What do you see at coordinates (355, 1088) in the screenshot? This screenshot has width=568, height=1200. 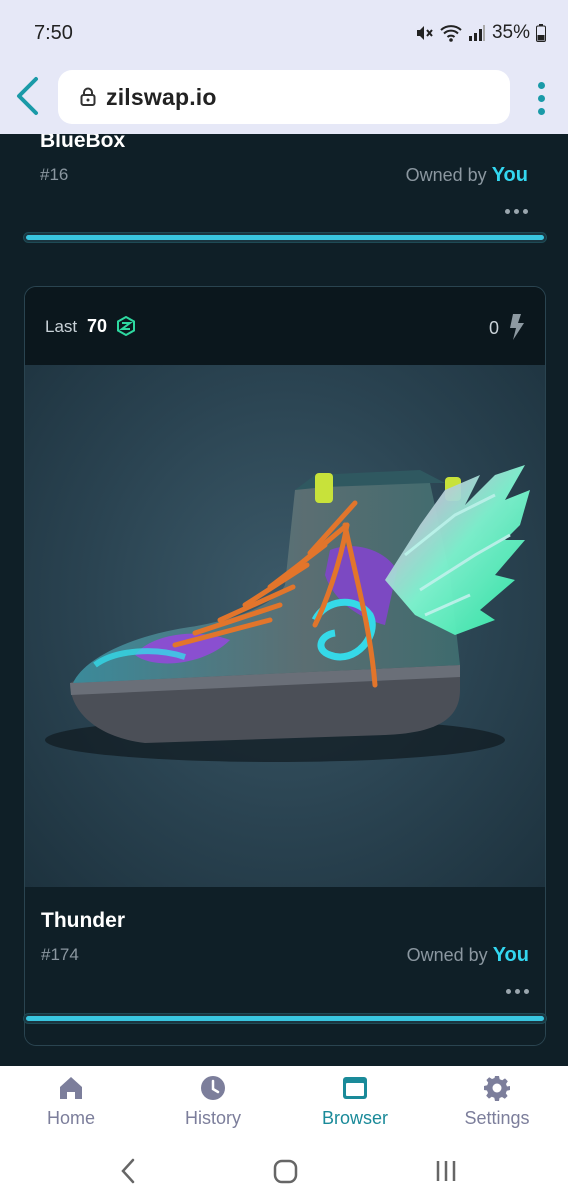 I see `browser-icon` at bounding box center [355, 1088].